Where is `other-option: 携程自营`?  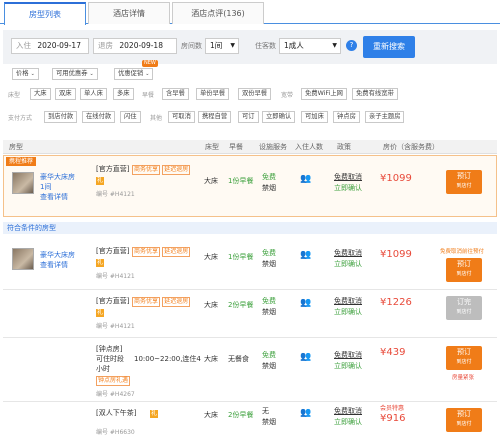 other-option: 携程自营 is located at coordinates (215, 117).